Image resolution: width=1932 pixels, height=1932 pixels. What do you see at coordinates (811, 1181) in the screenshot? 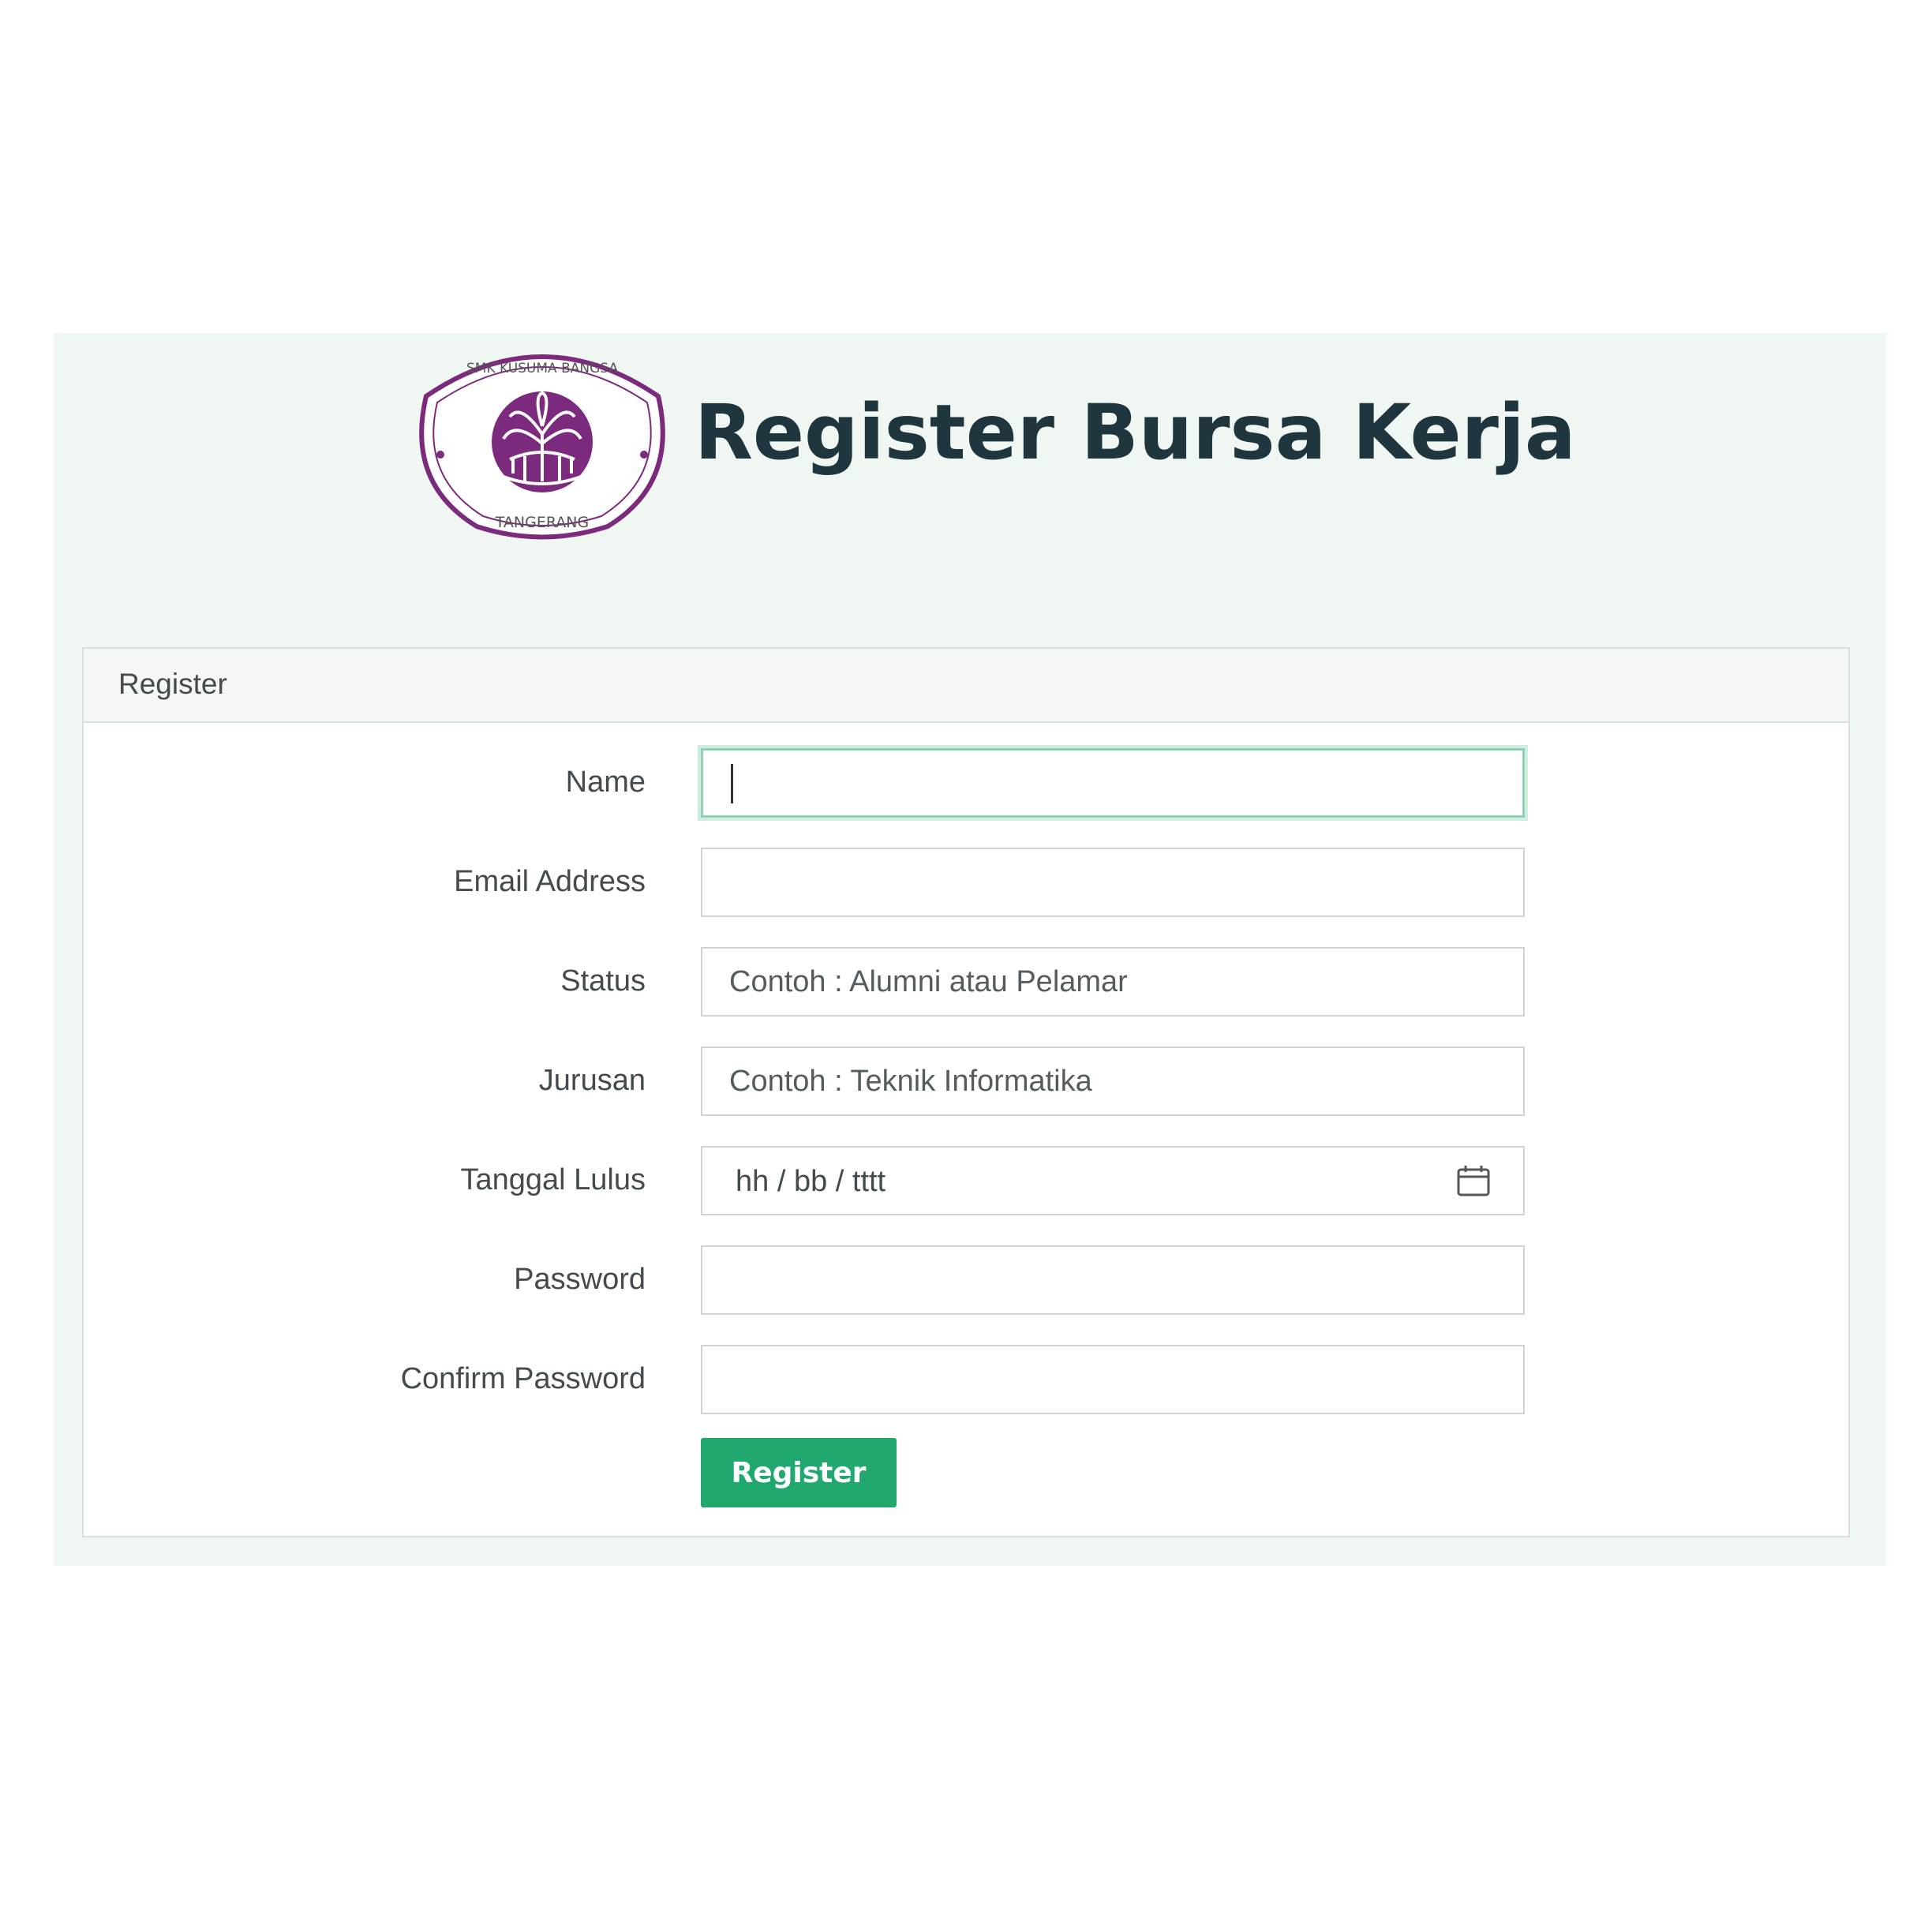
I see `date-placeholder: hh / bb / tttt` at bounding box center [811, 1181].